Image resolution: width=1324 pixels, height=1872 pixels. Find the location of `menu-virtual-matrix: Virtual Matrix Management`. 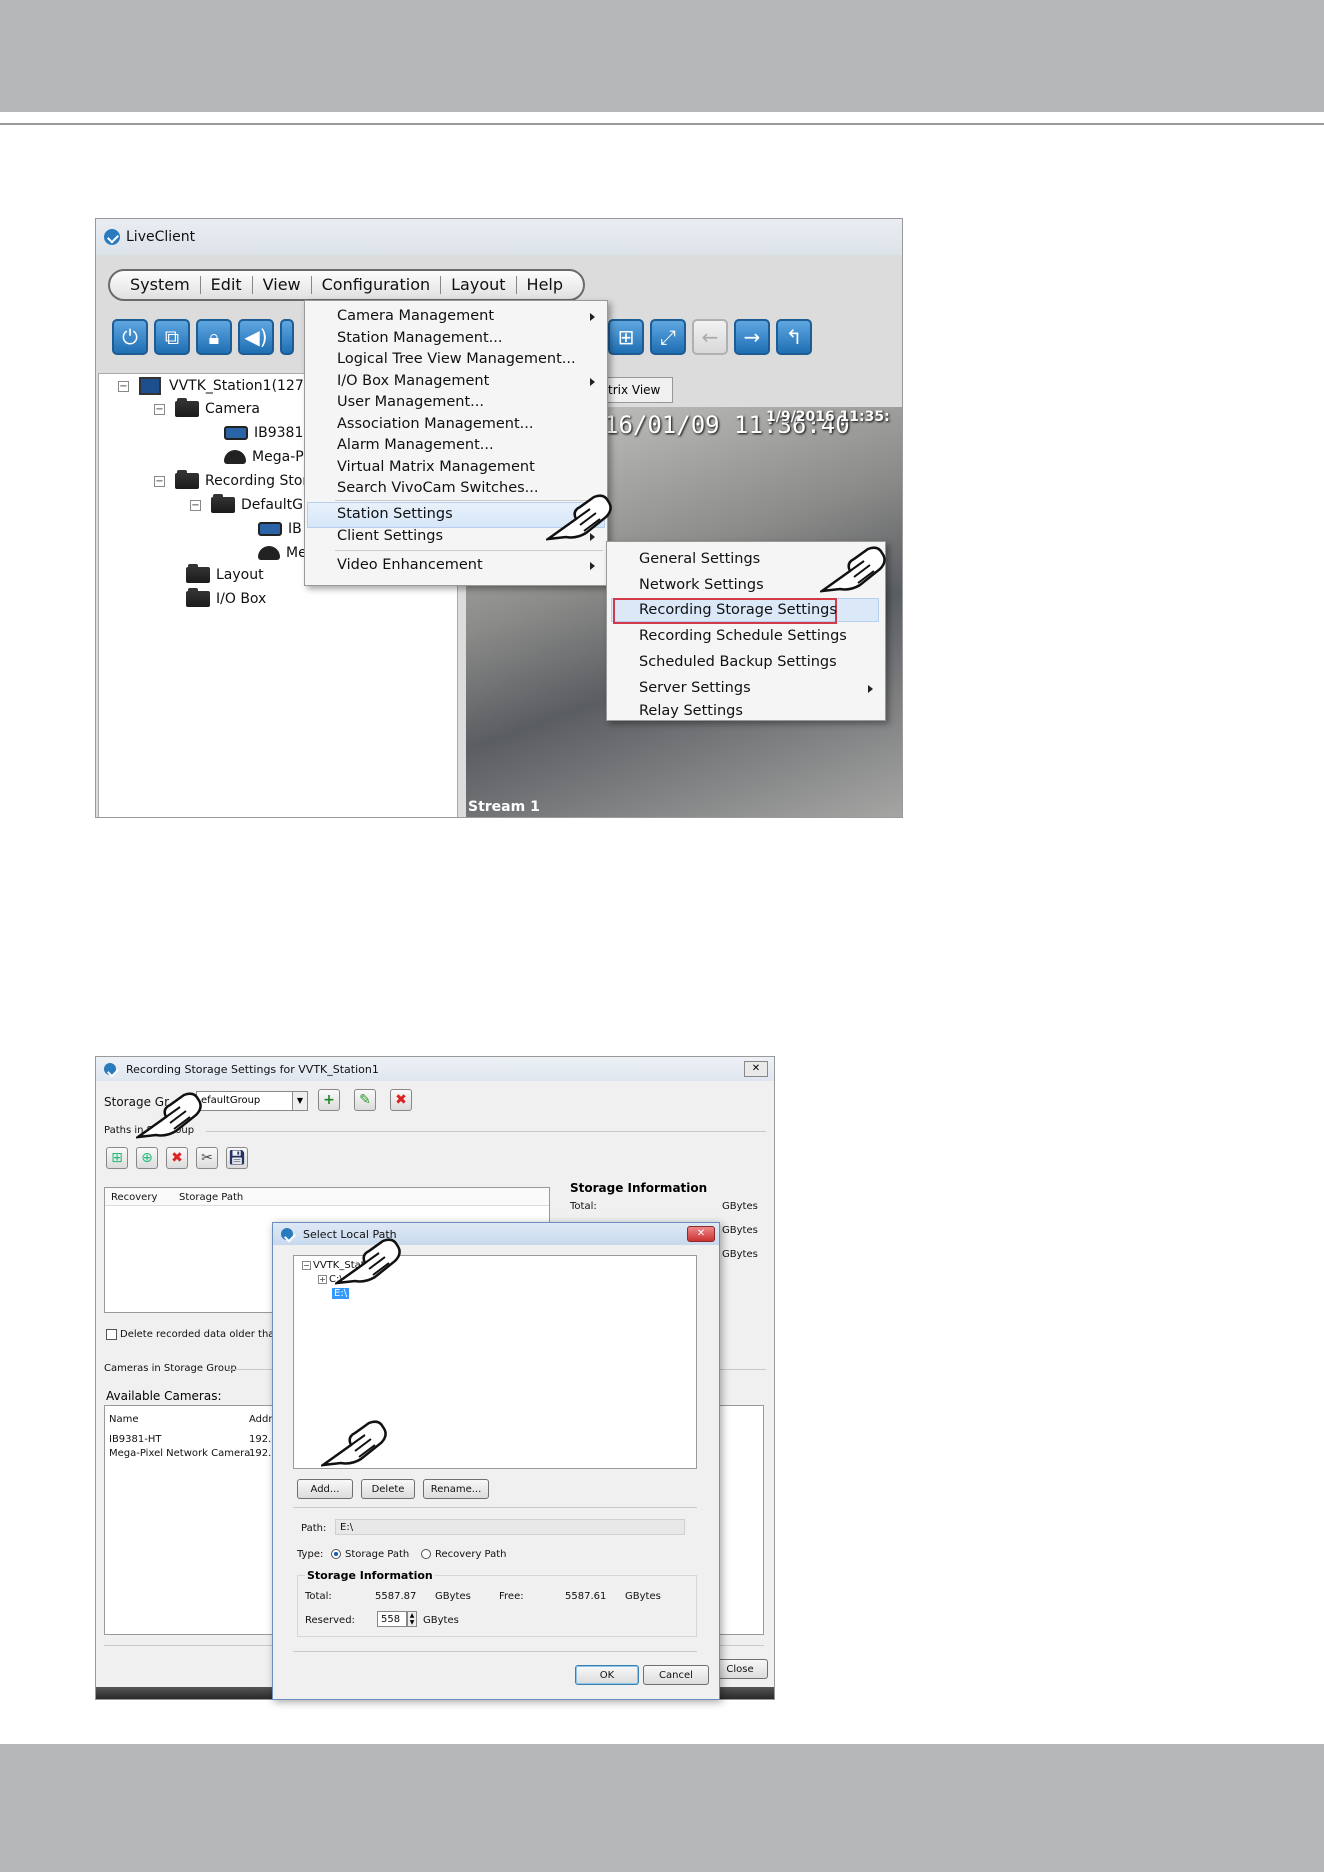

menu-virtual-matrix: Virtual Matrix Management is located at coordinates (436, 467).